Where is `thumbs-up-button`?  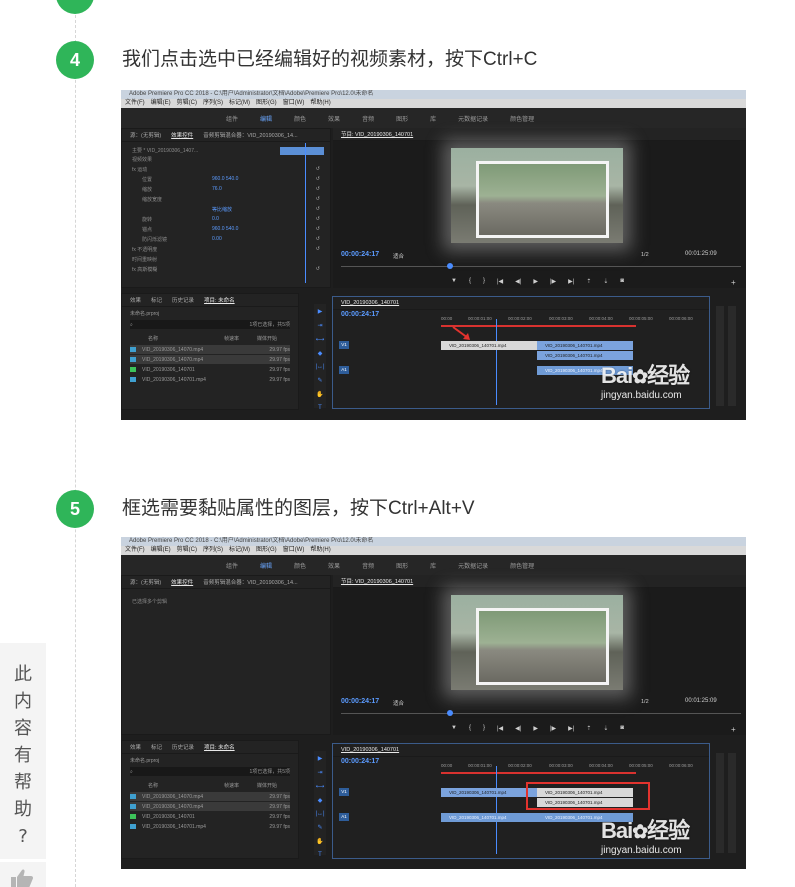
thumbs-up-button is located at coordinates (23, 874).